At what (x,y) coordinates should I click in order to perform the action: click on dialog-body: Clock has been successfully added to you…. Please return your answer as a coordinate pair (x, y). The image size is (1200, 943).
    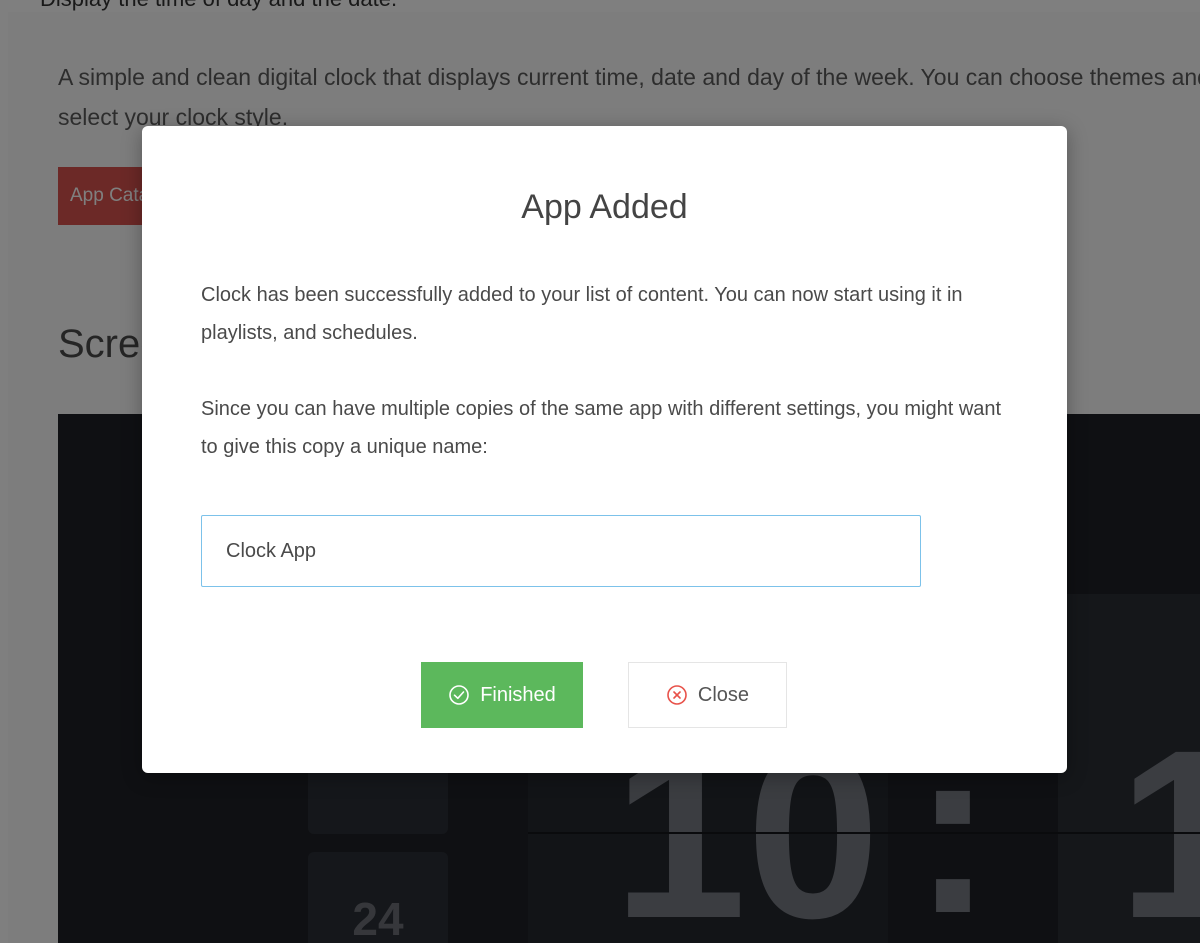
    Looking at the image, I should click on (611, 371).